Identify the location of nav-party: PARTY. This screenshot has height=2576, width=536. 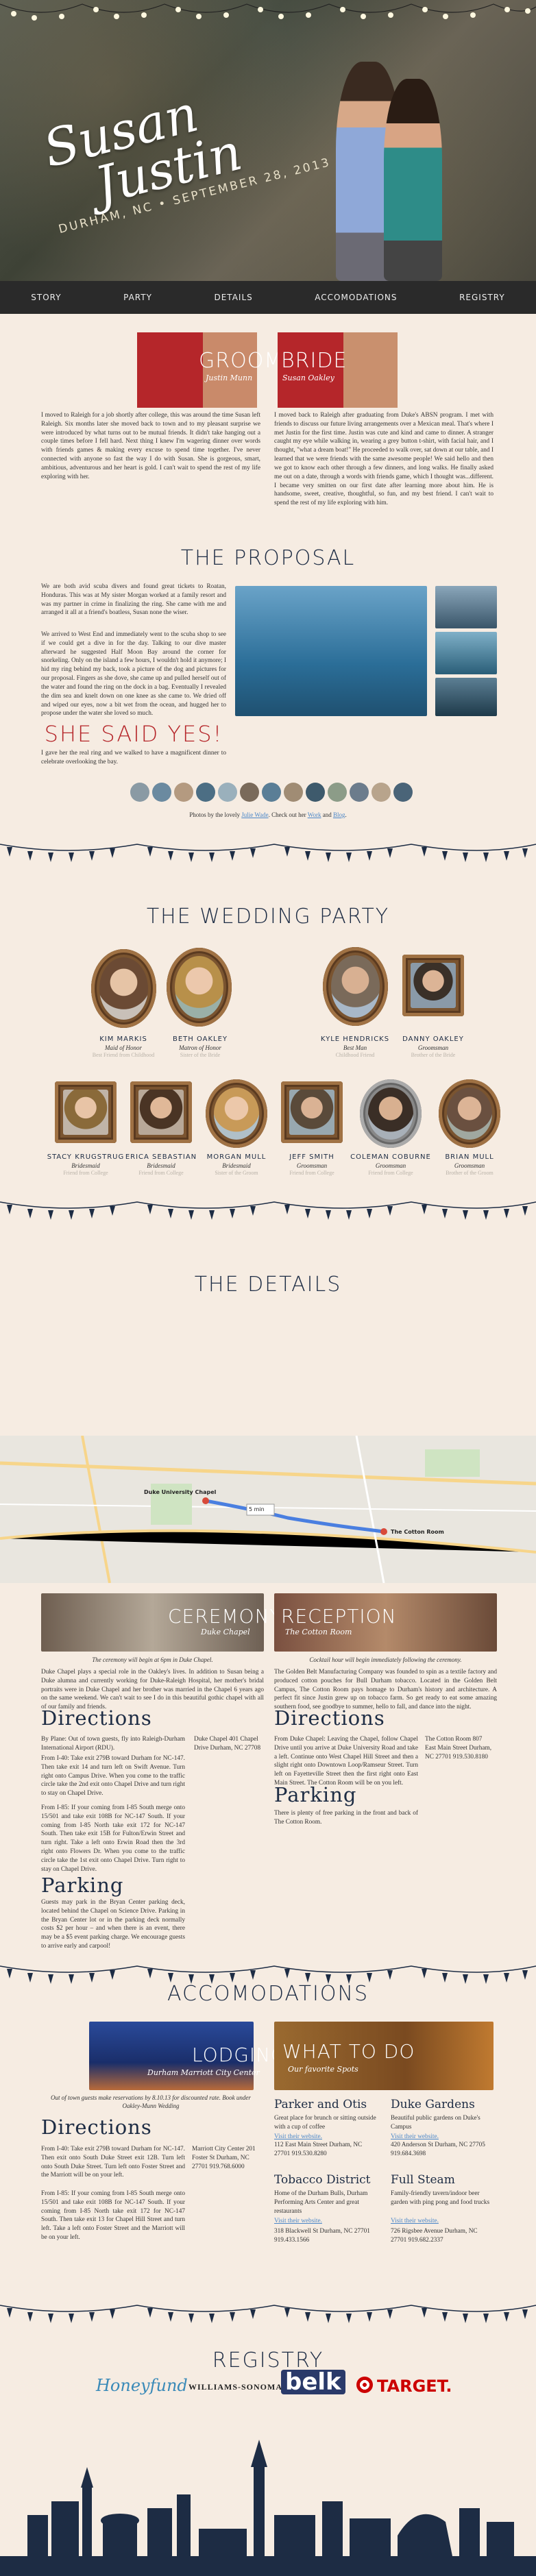
(137, 298).